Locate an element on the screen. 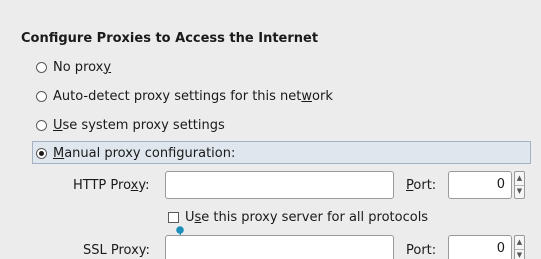 The image size is (541, 259). use-for-all-protocols-checkbox: Use this proxy server for all protocols is located at coordinates (298, 217).